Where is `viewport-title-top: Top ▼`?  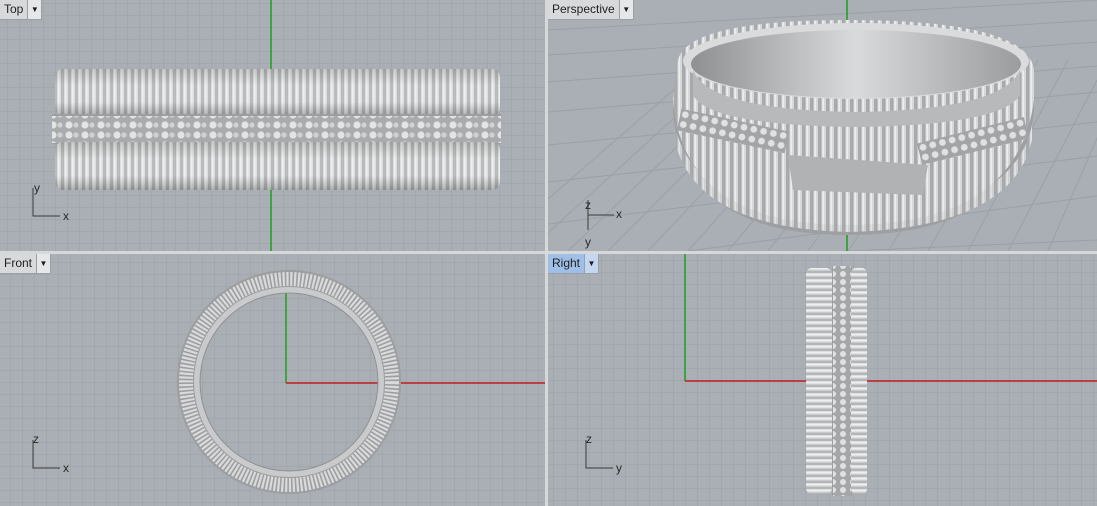
viewport-title-top: Top ▼ is located at coordinates (21, 10).